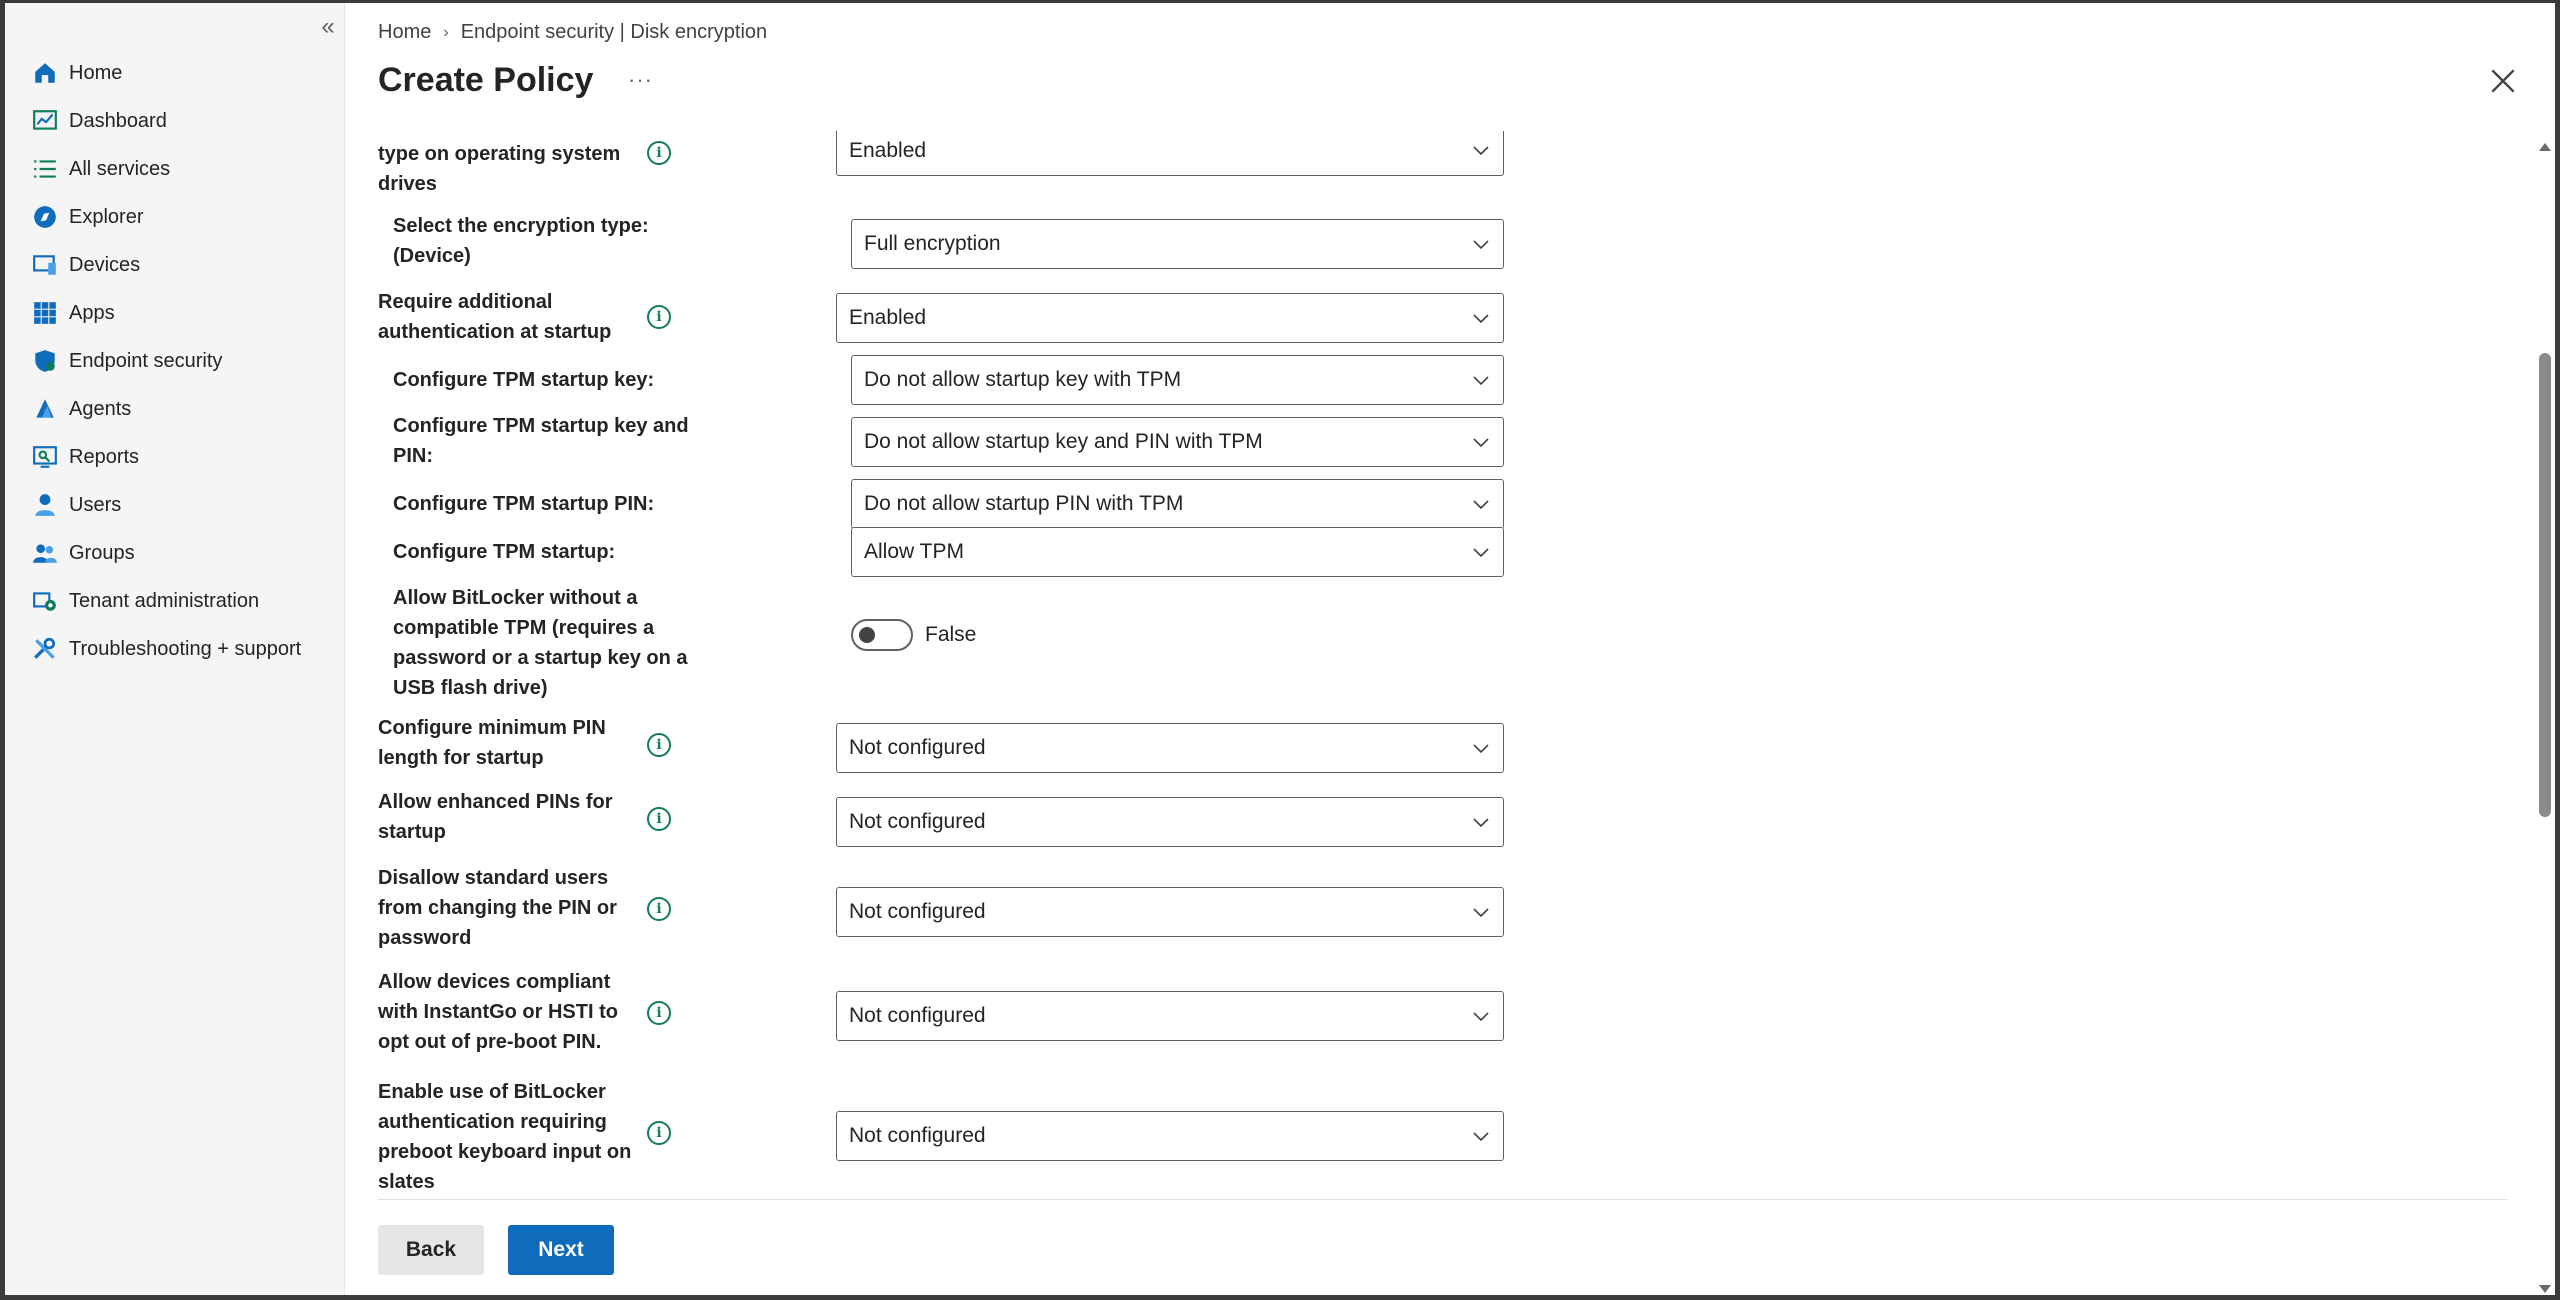 Image resolution: width=2560 pixels, height=1300 pixels. What do you see at coordinates (45, 313) in the screenshot?
I see `apps-icon` at bounding box center [45, 313].